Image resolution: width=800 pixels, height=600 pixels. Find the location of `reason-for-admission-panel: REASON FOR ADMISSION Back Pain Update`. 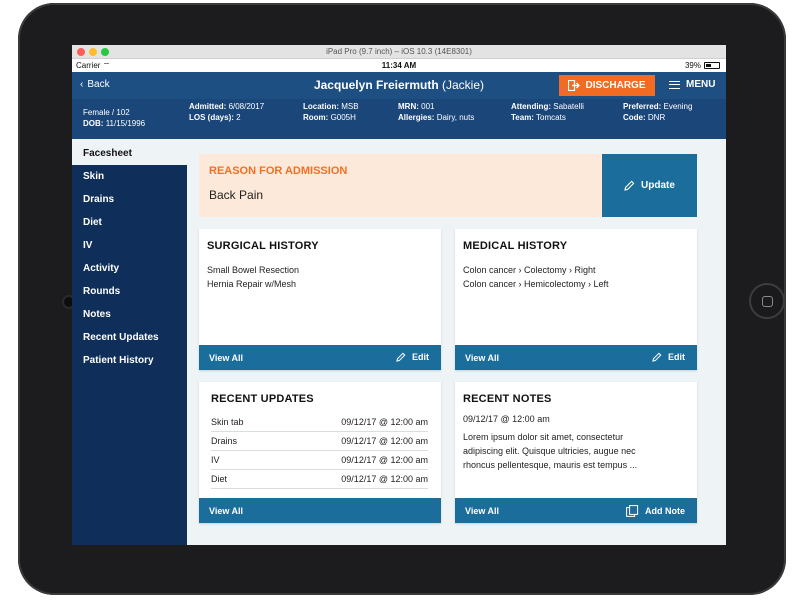

reason-for-admission-panel: REASON FOR ADMISSION Back Pain Update is located at coordinates (448, 185).